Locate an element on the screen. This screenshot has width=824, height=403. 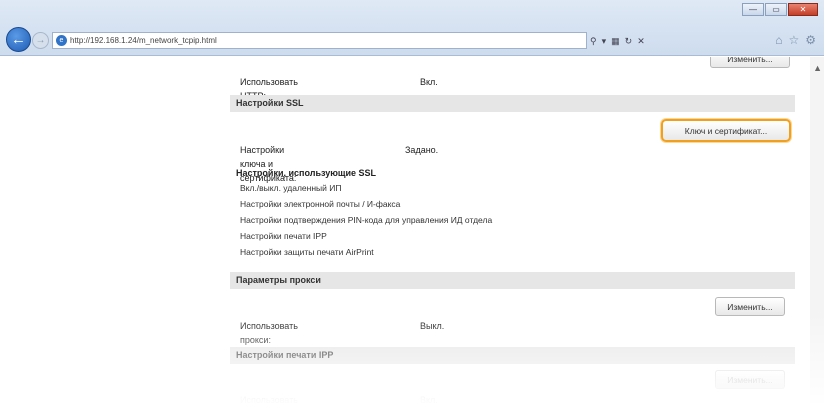
favorites-star-icon: ☆ is located at coordinates (793, 40).